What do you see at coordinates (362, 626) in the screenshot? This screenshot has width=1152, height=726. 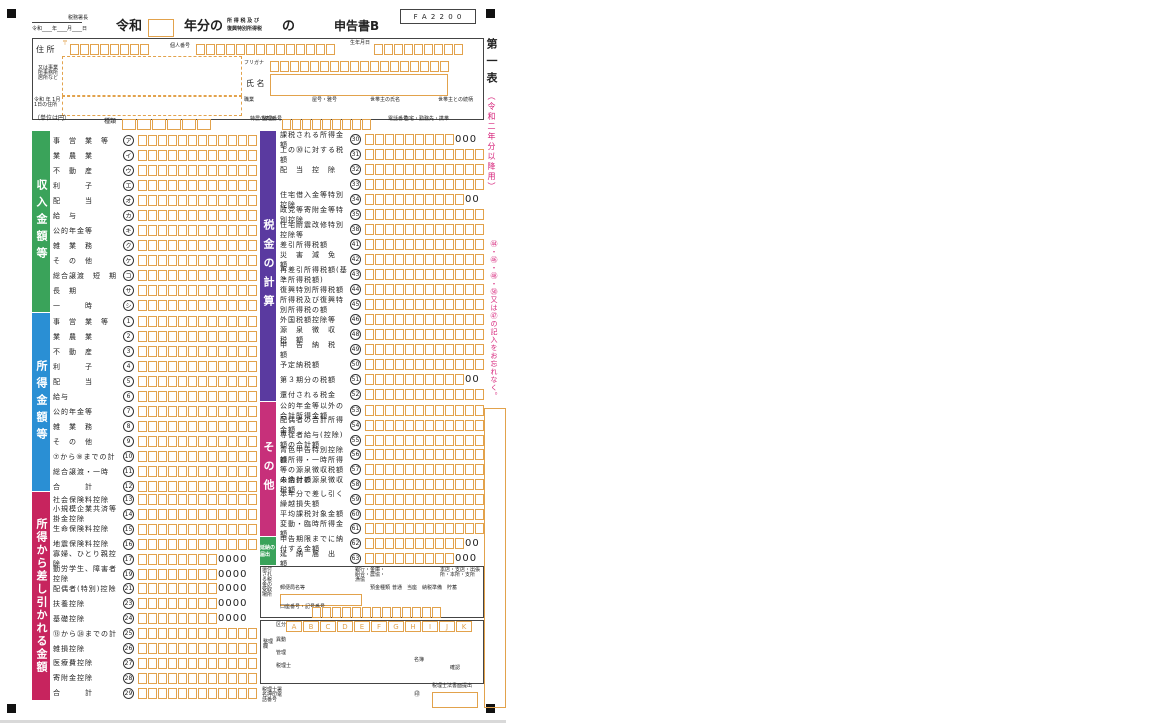 I see `admin-letter-cell: E` at bounding box center [362, 626].